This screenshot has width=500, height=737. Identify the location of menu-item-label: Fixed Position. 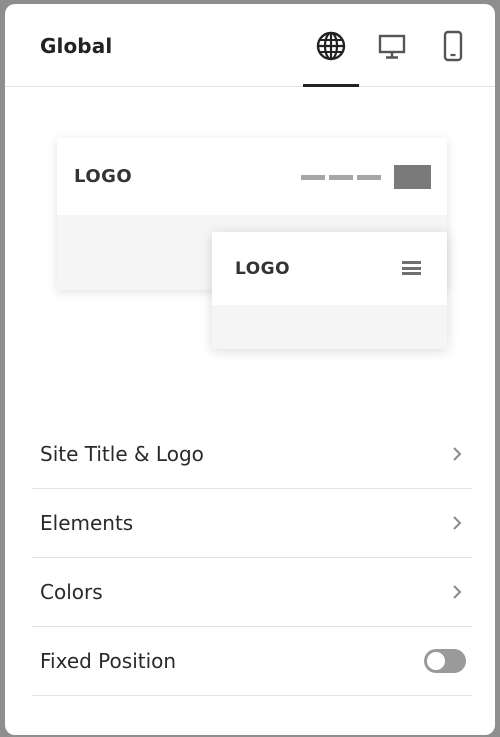
(108, 661).